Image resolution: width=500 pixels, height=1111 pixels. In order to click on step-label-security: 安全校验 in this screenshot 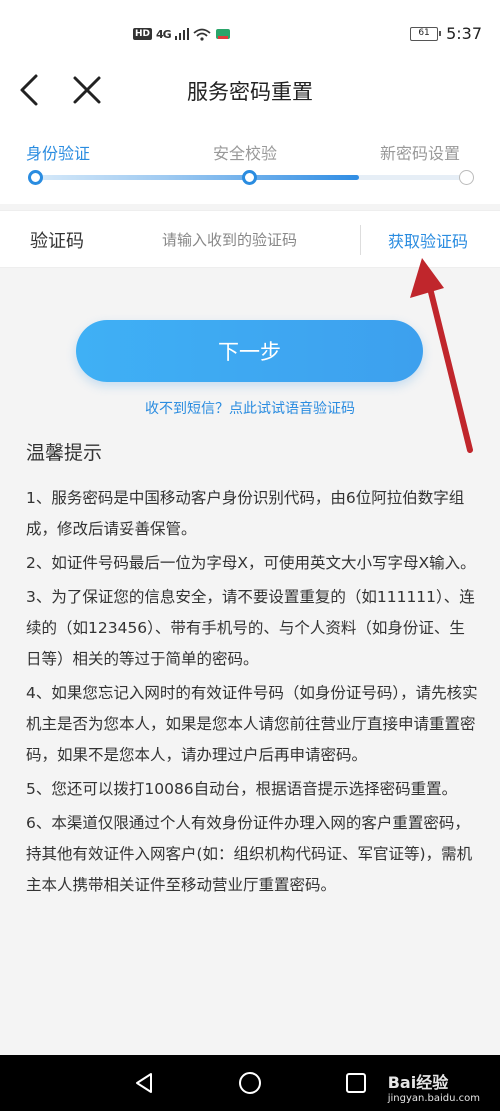, I will do `click(245, 153)`.